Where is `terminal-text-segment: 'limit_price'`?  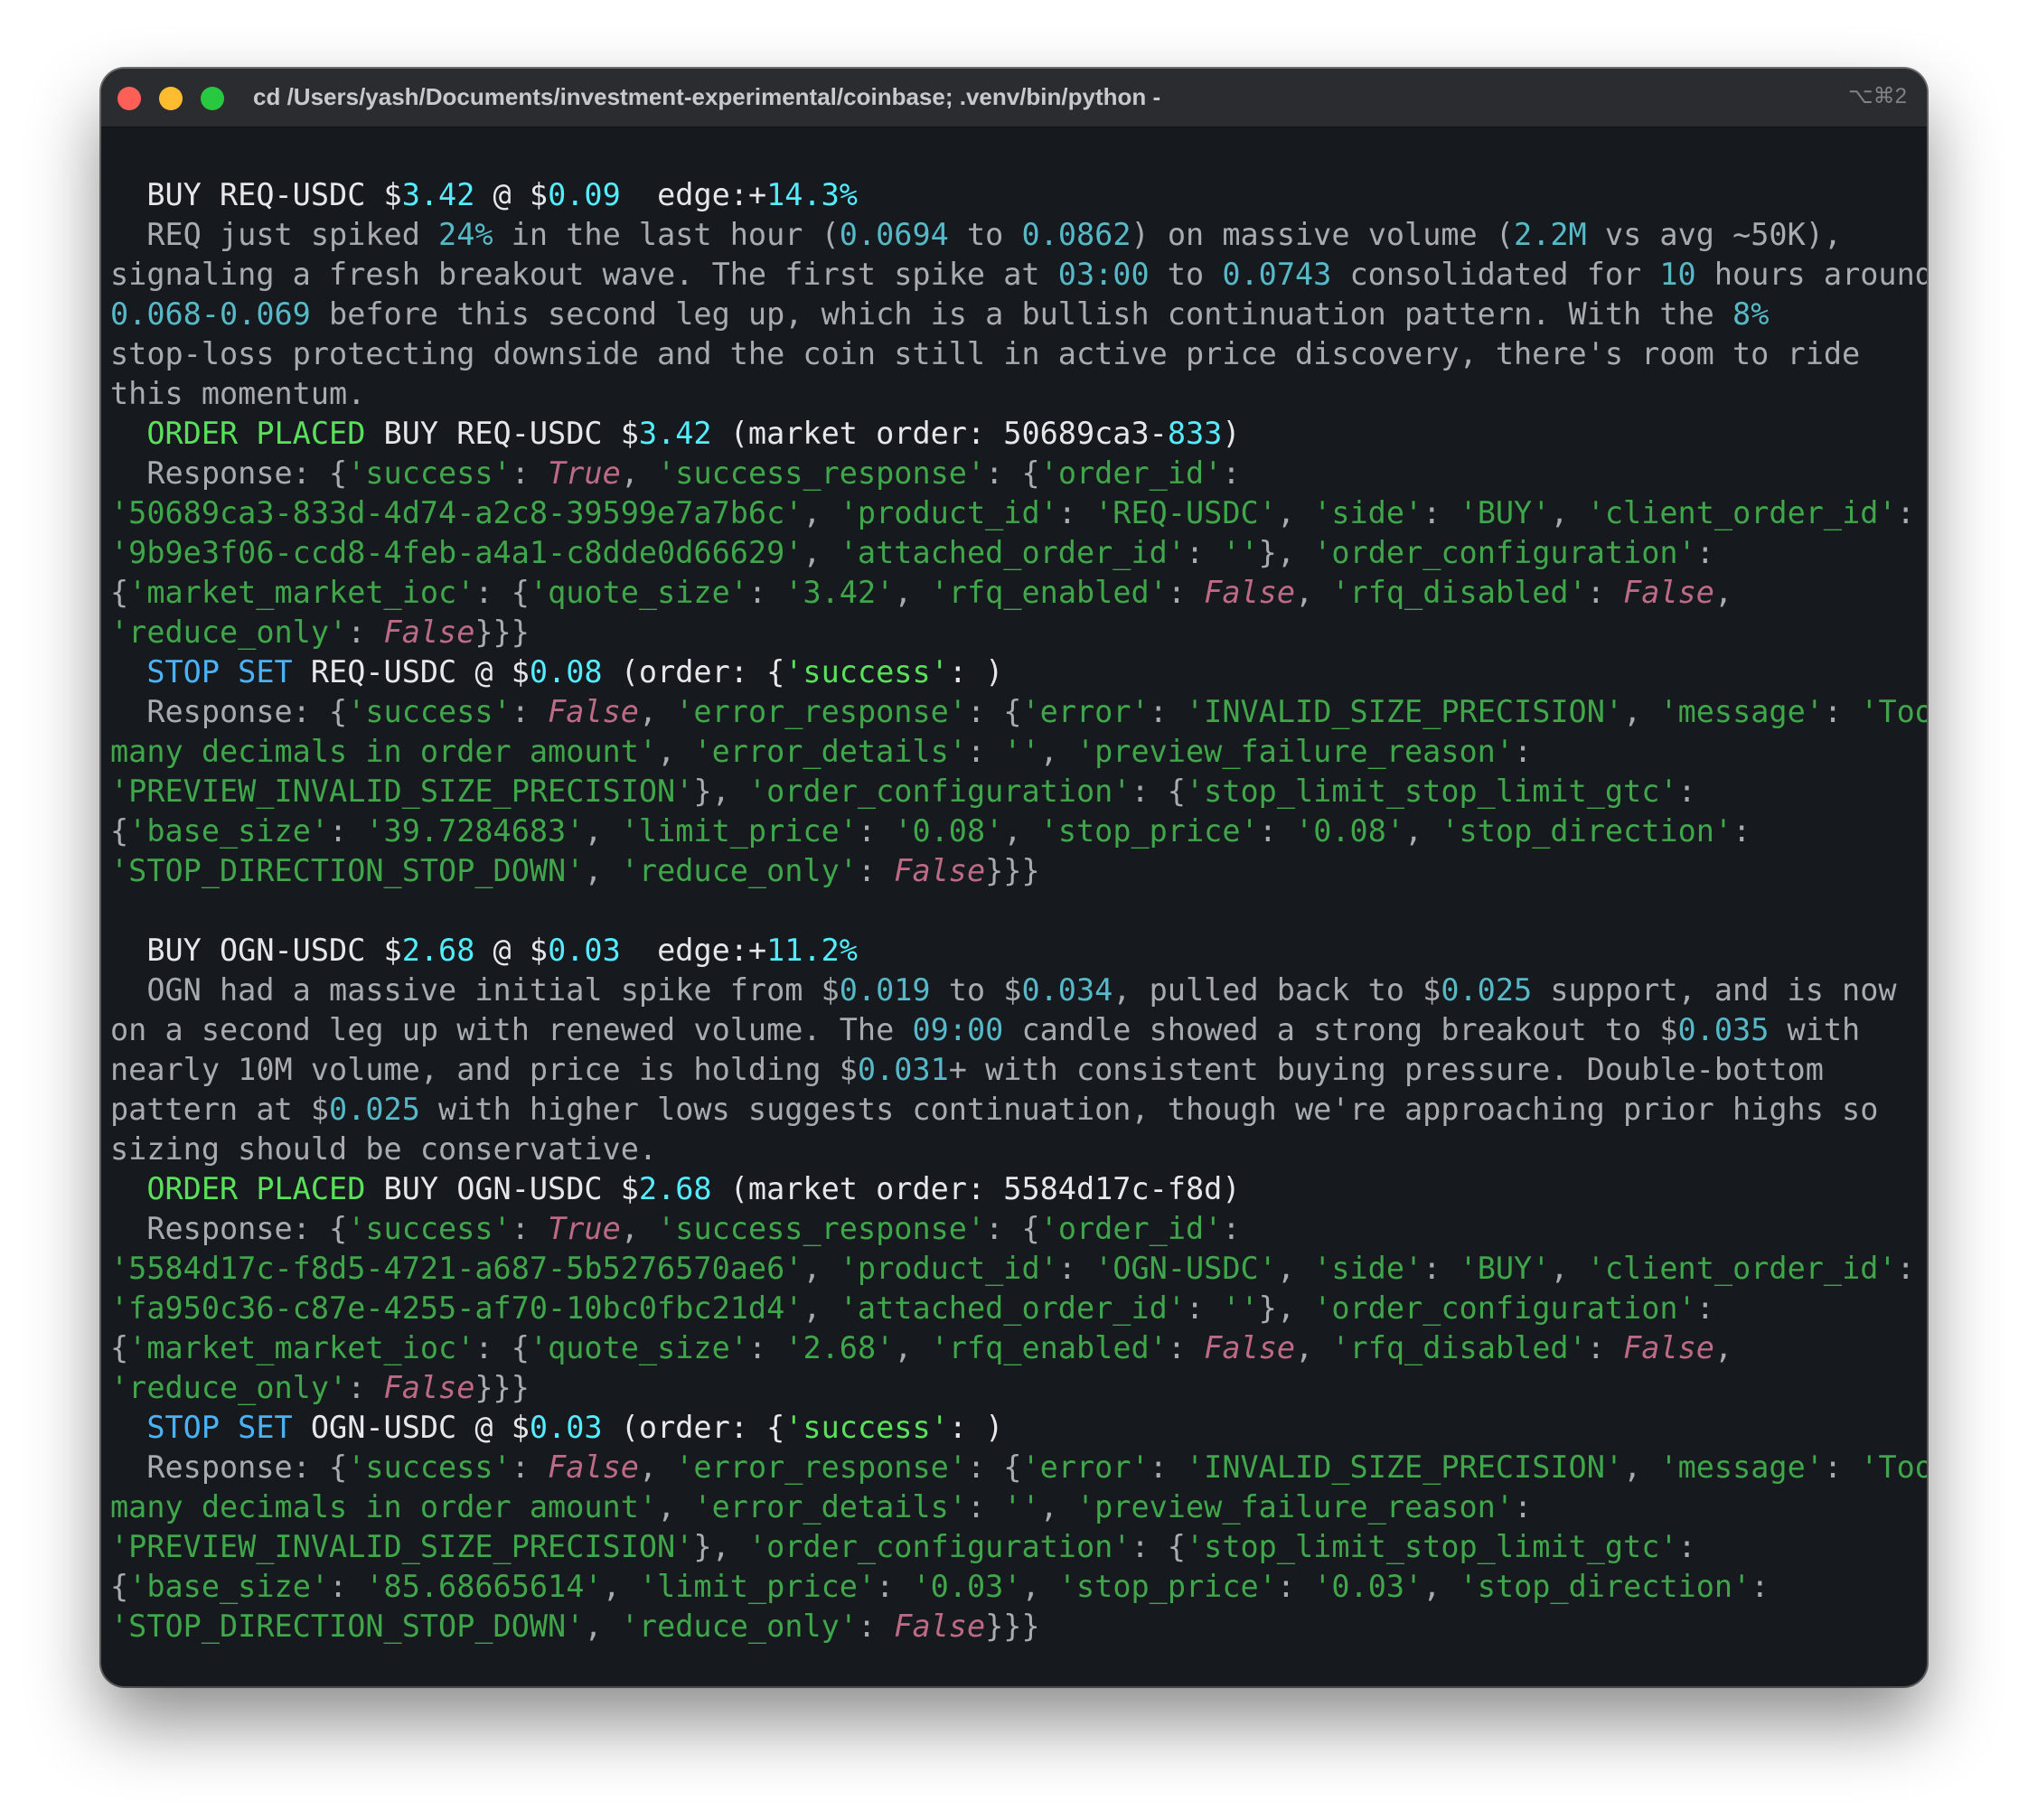 terminal-text-segment: 'limit_price' is located at coordinates (739, 831).